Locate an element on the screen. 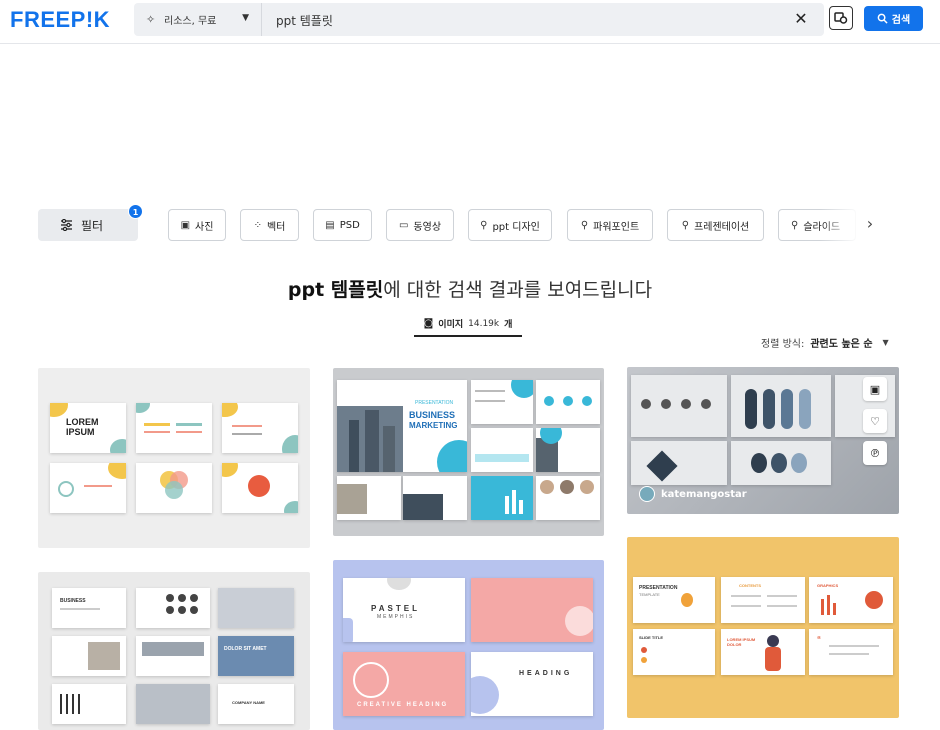 The width and height of the screenshot is (940, 730). thumbnail-slide: PASTEL MEMPHIS is located at coordinates (404, 610).